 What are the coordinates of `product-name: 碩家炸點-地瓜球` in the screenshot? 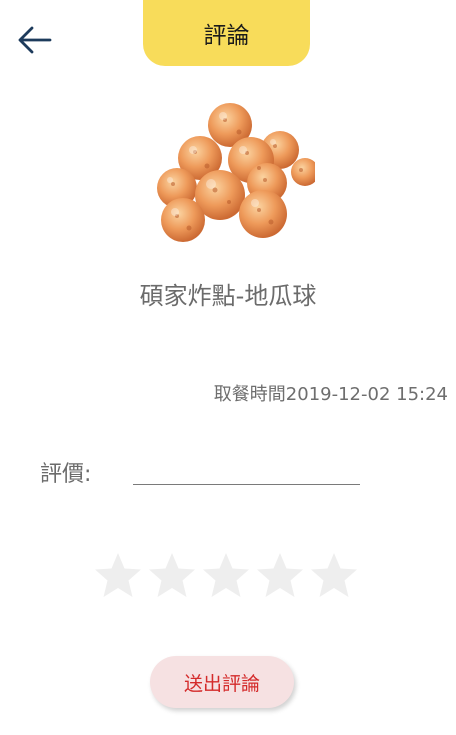 It's located at (228, 296).